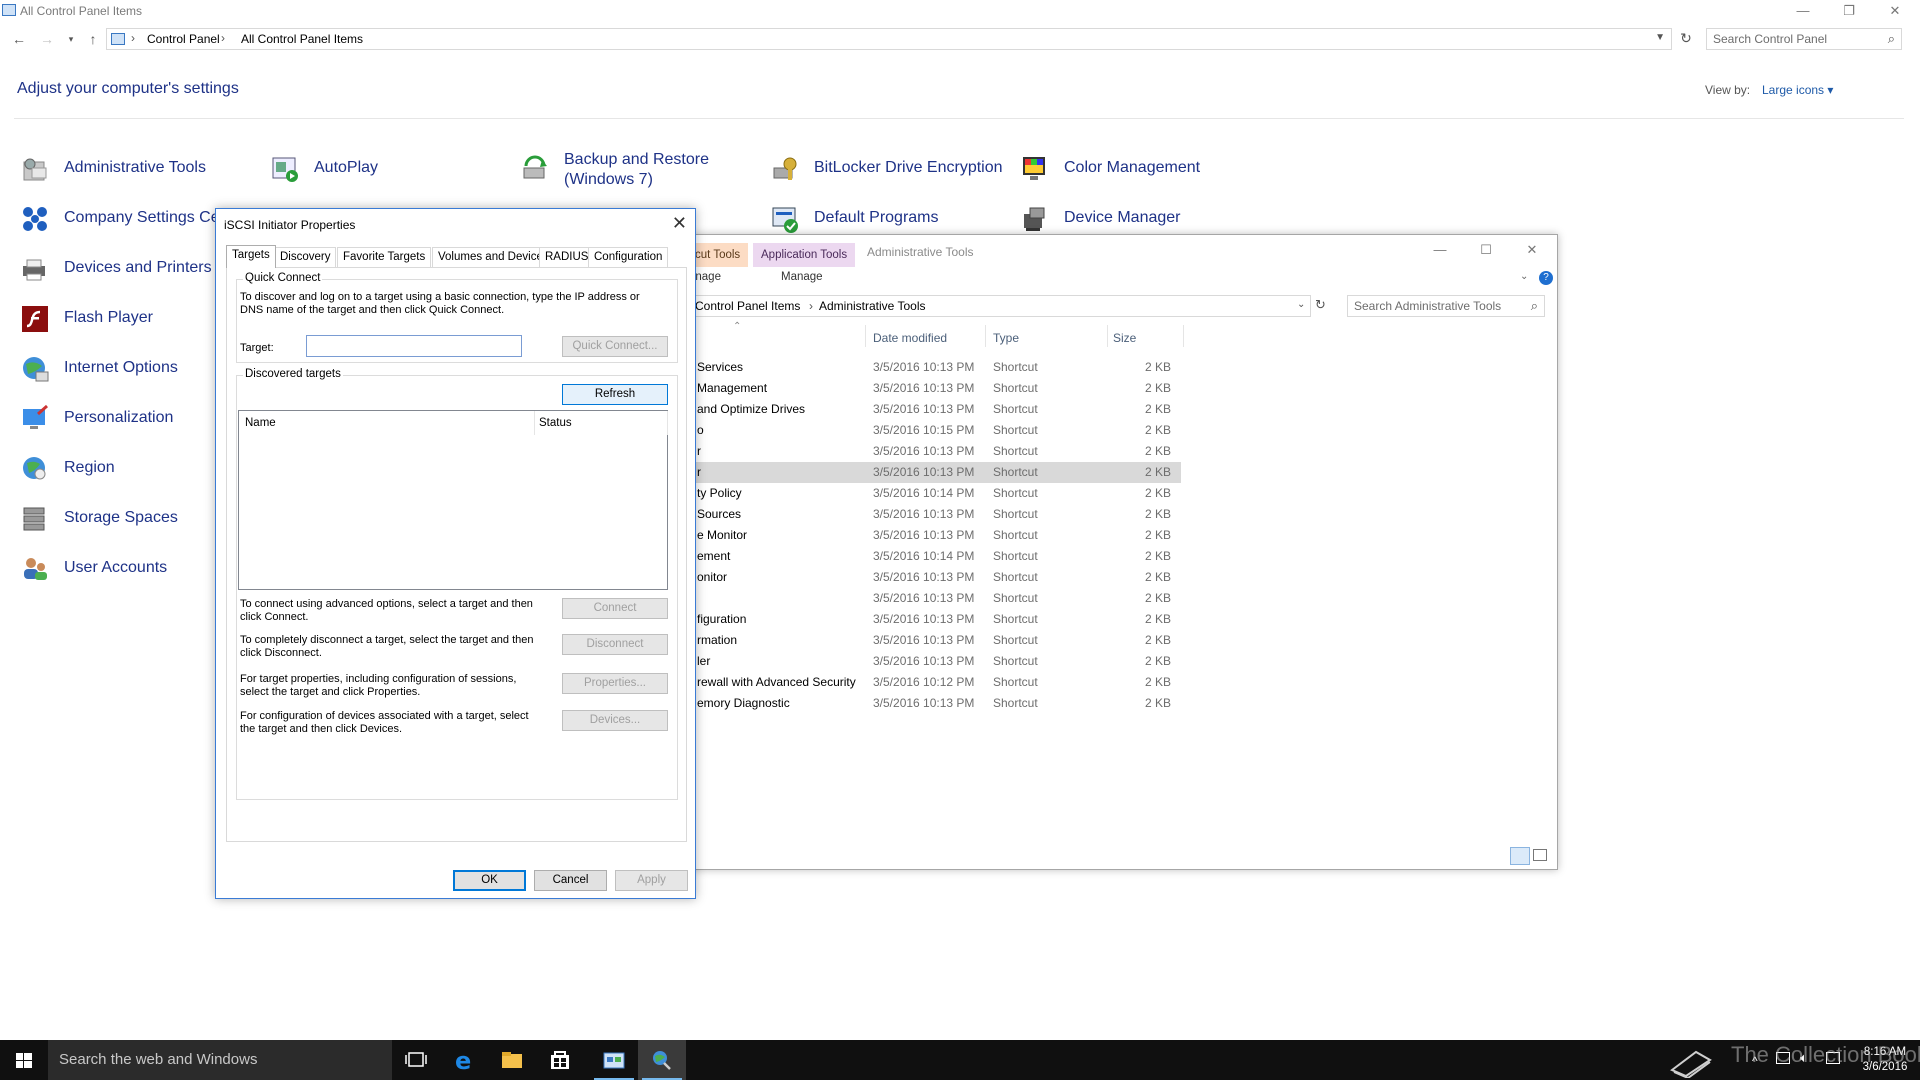  What do you see at coordinates (804, 255) in the screenshot?
I see `tab-application-tools: Application Tools` at bounding box center [804, 255].